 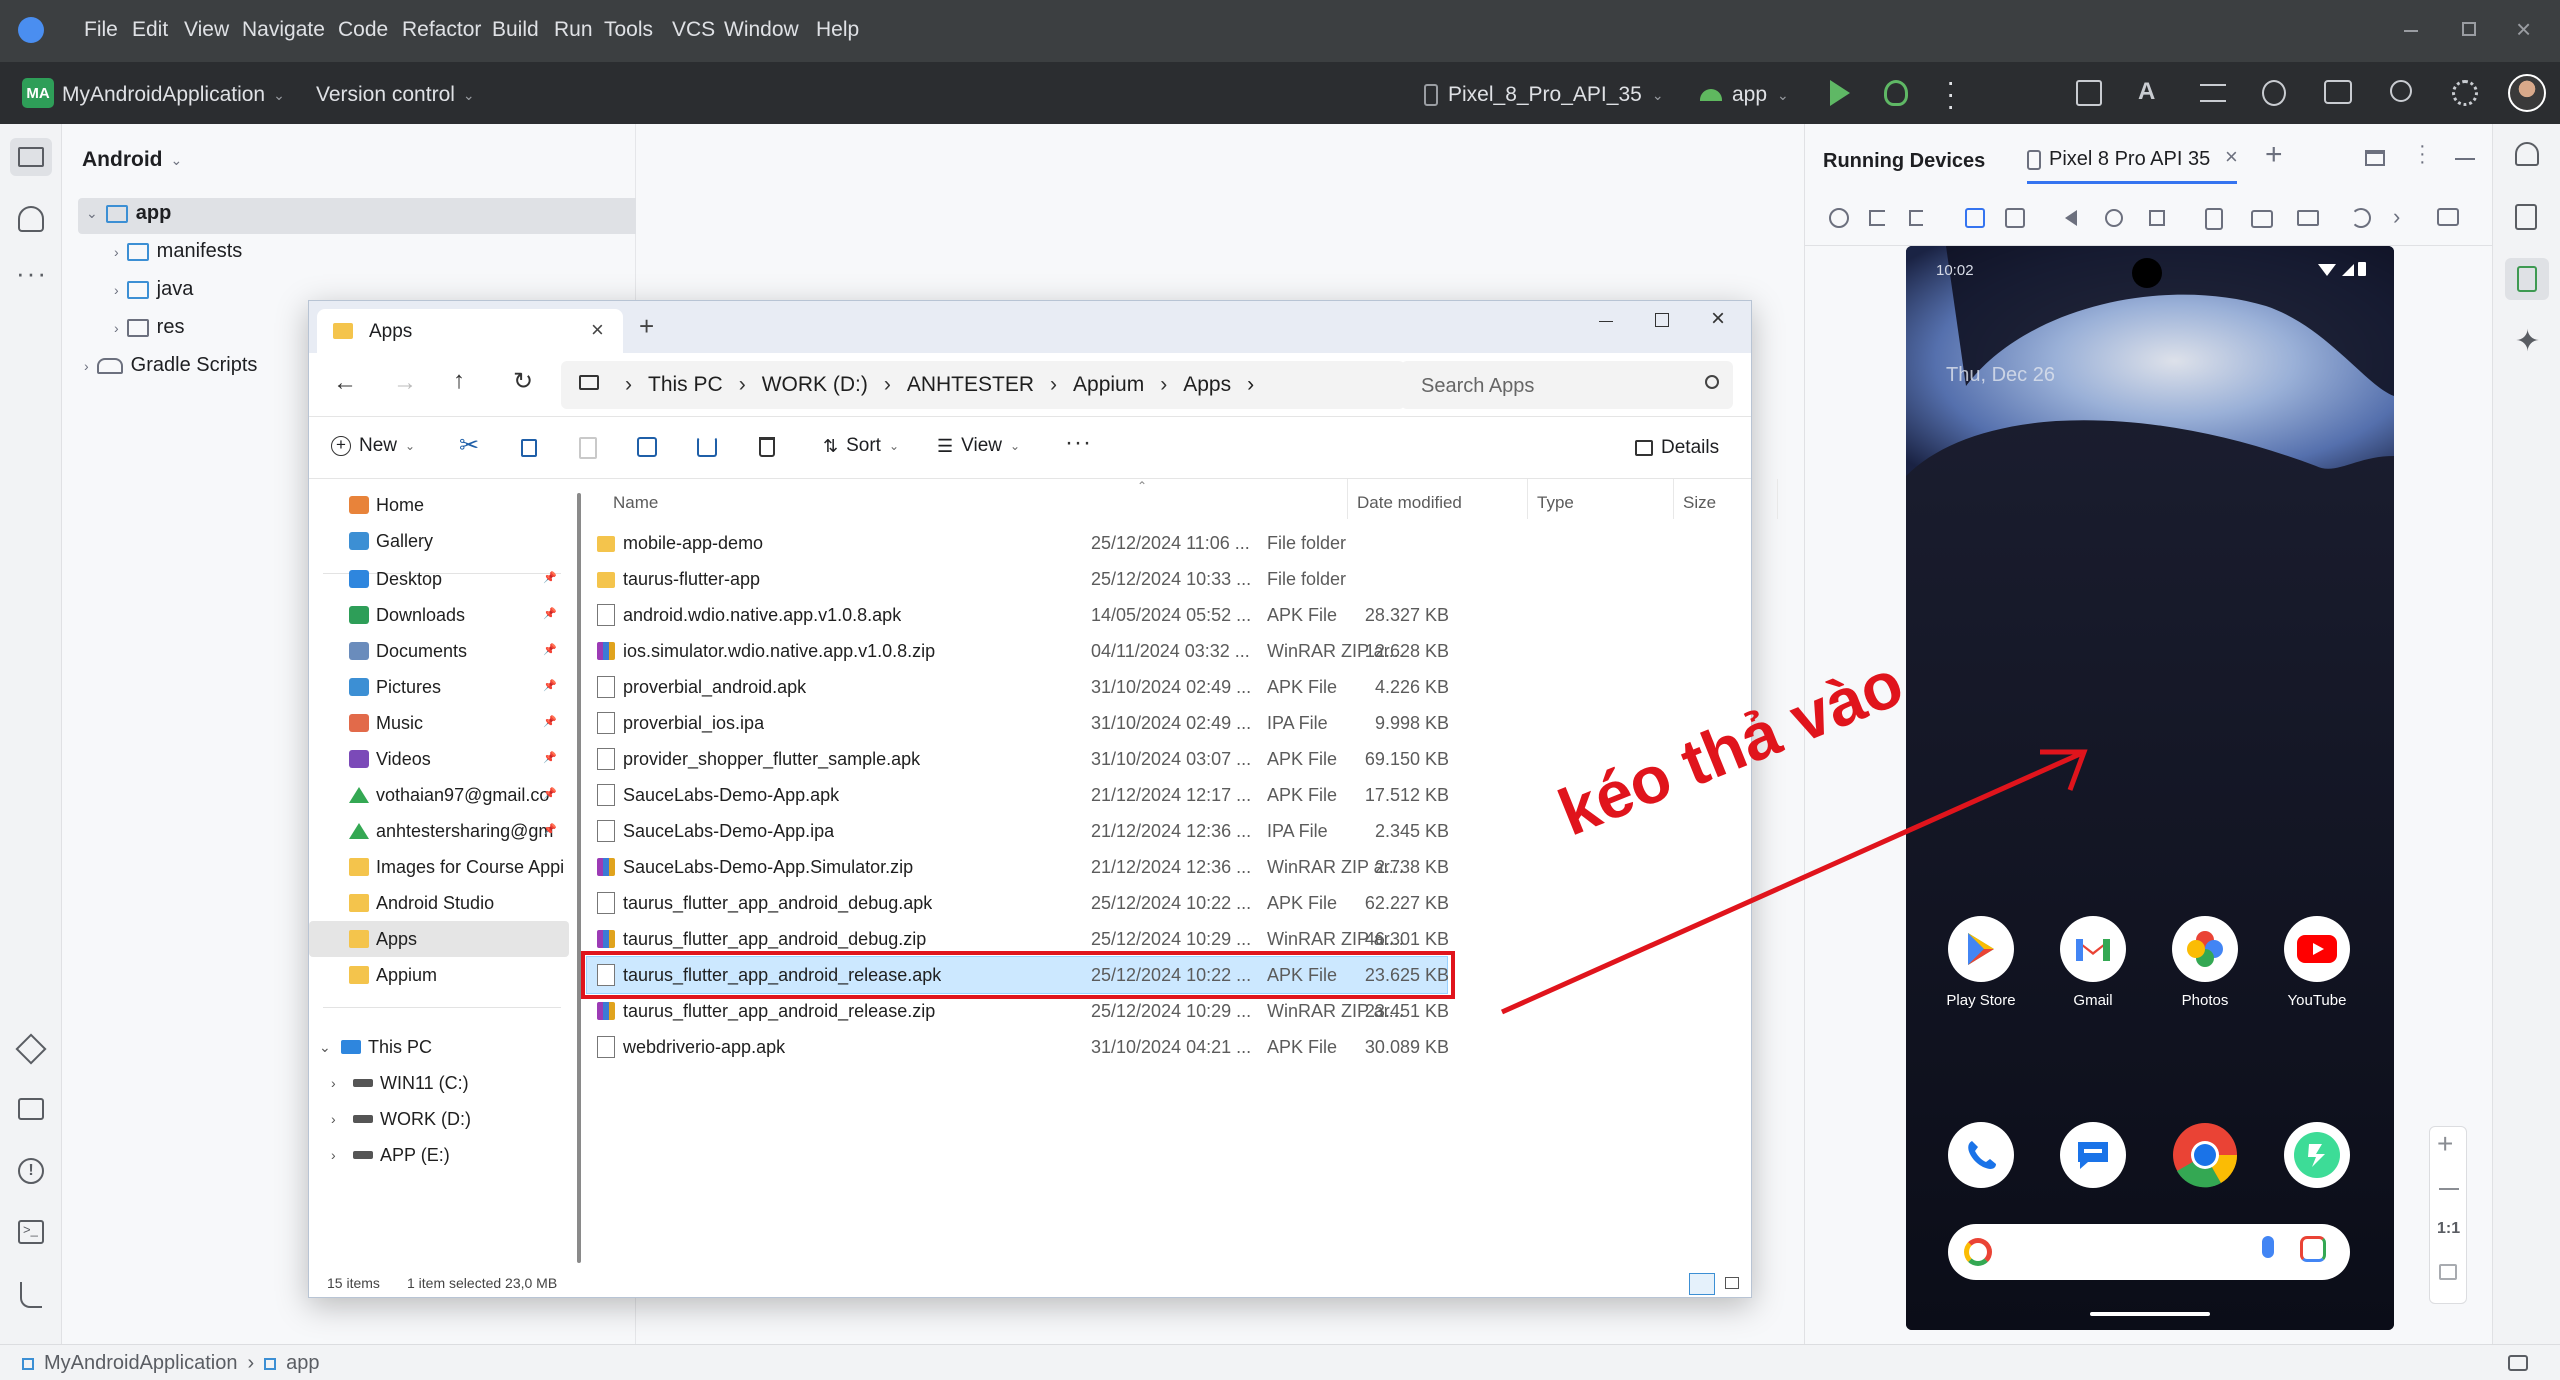 I want to click on details-button: Details, so click(x=1677, y=448).